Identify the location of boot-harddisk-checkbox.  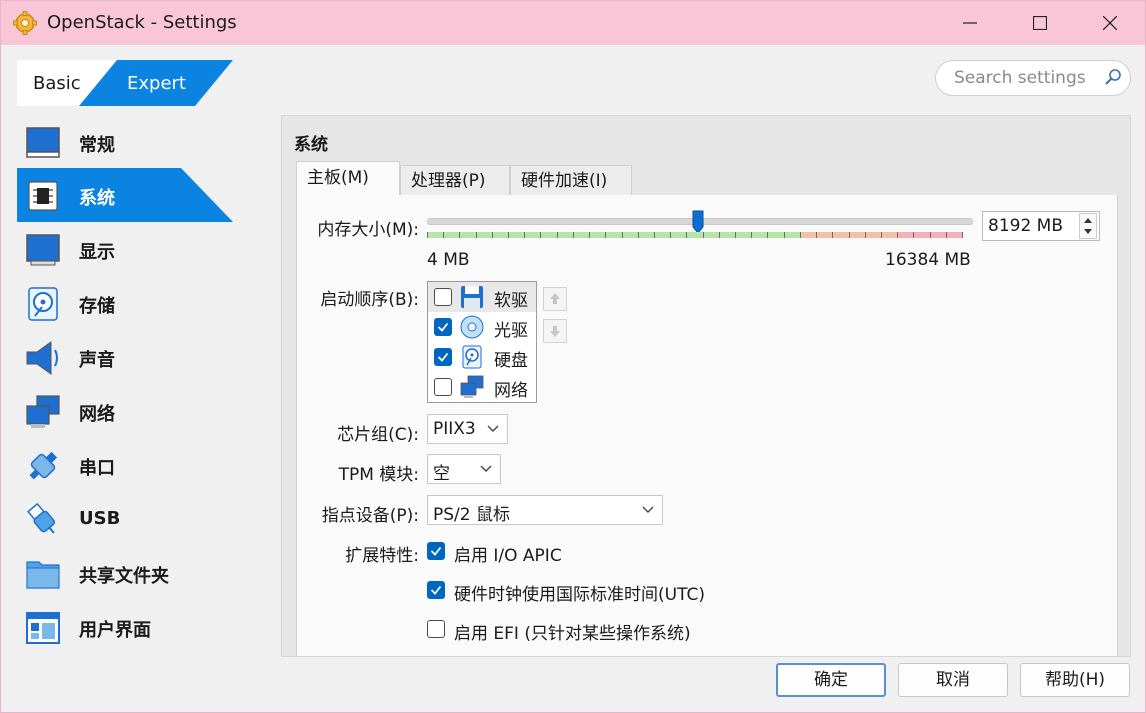
(443, 357).